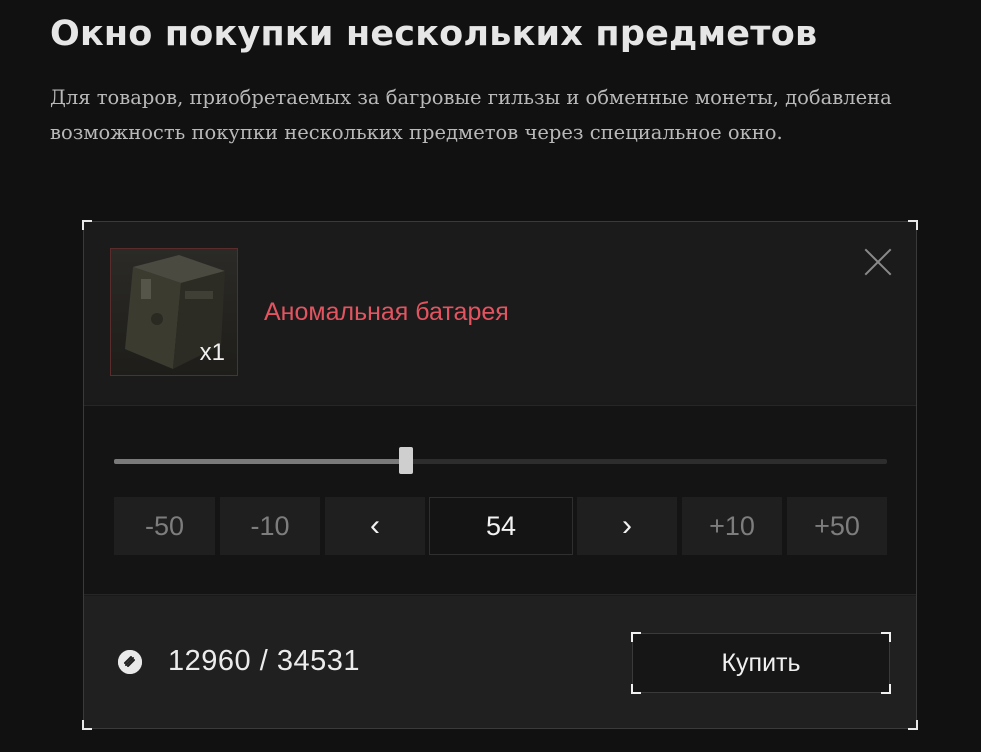 The height and width of the screenshot is (752, 981). What do you see at coordinates (130, 662) in the screenshot?
I see `currency-coin-icon` at bounding box center [130, 662].